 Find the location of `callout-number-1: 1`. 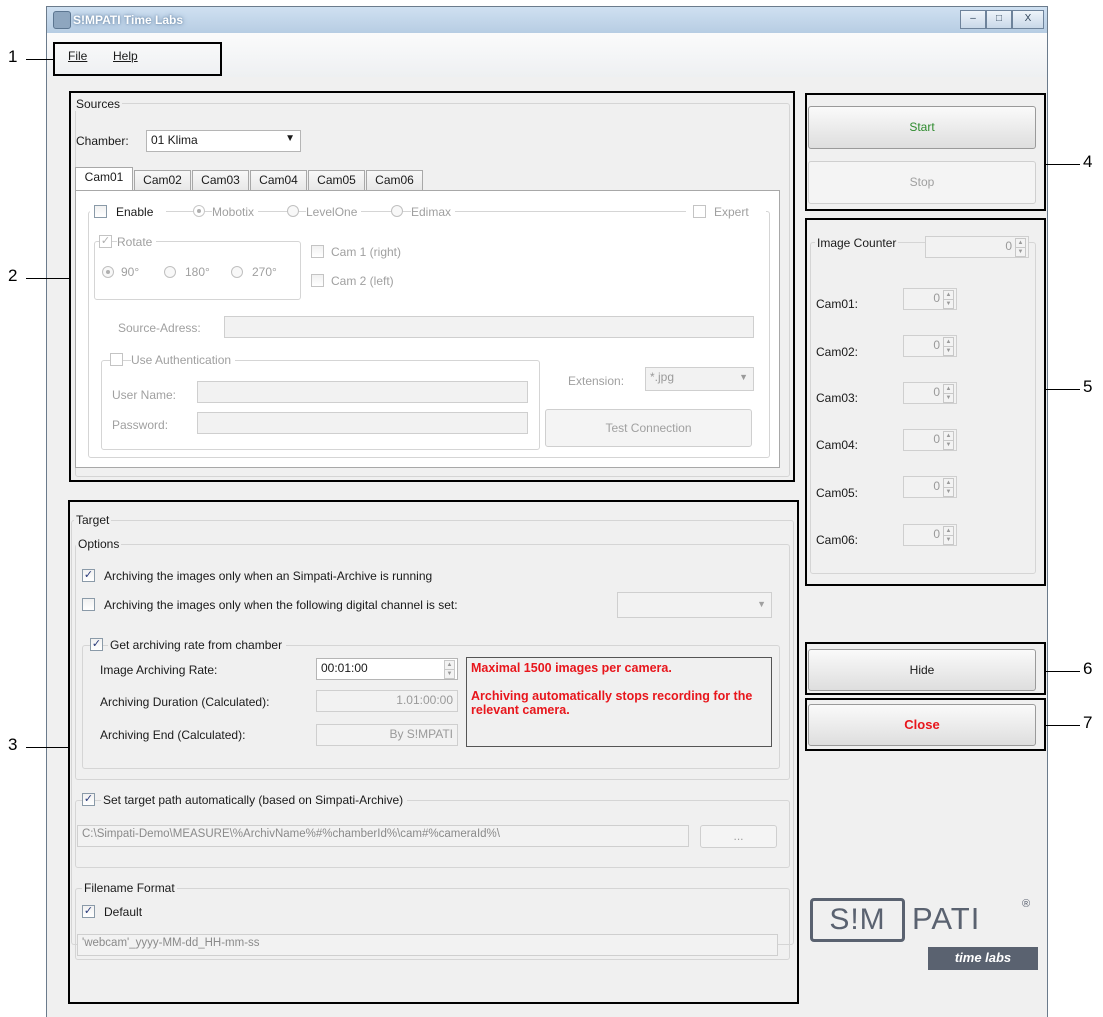

callout-number-1: 1 is located at coordinates (13, 56).